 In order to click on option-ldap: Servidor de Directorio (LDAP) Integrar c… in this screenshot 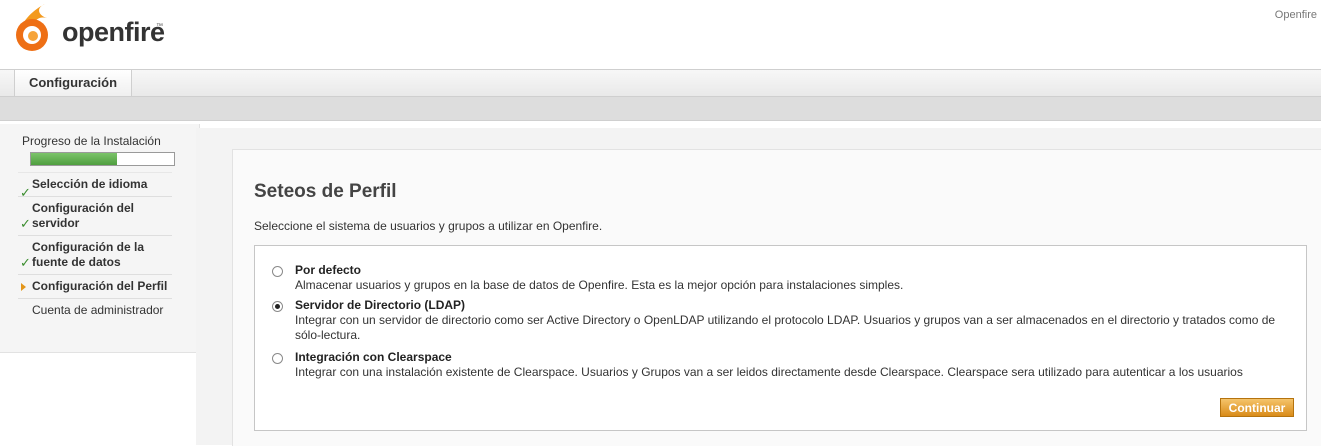, I will do `click(777, 320)`.